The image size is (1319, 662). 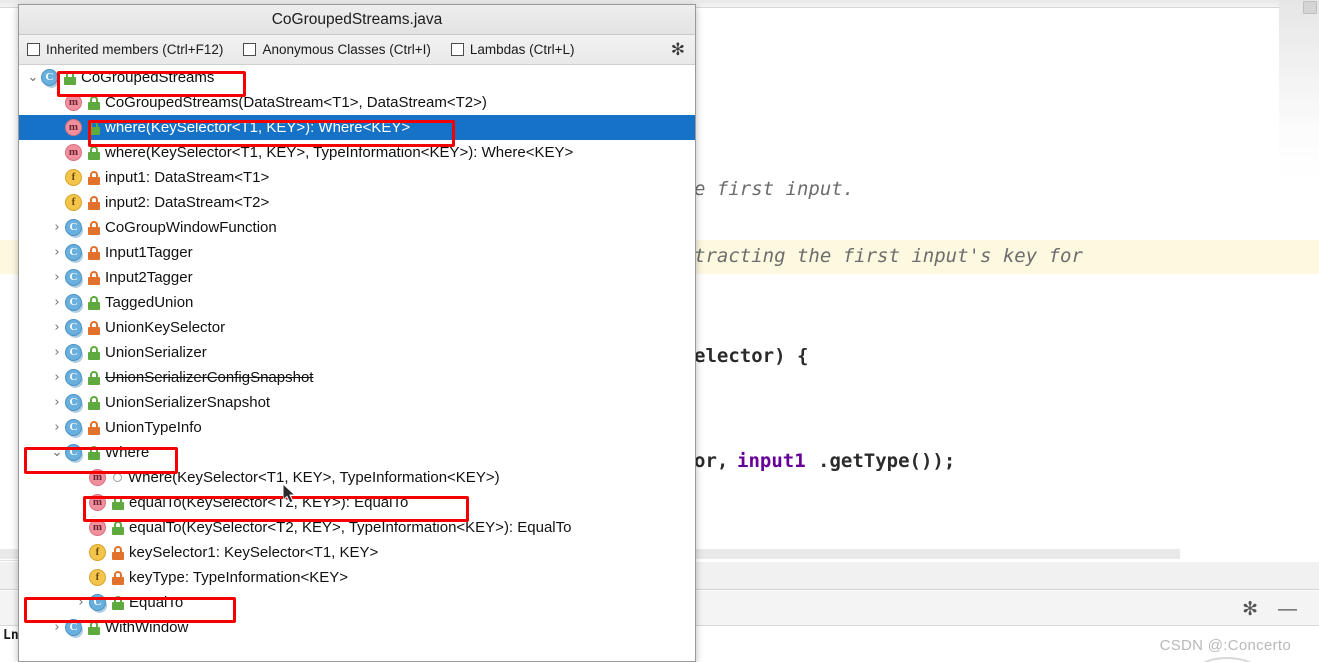 What do you see at coordinates (357, 627) in the screenshot?
I see `tree-row: › C WithWindow` at bounding box center [357, 627].